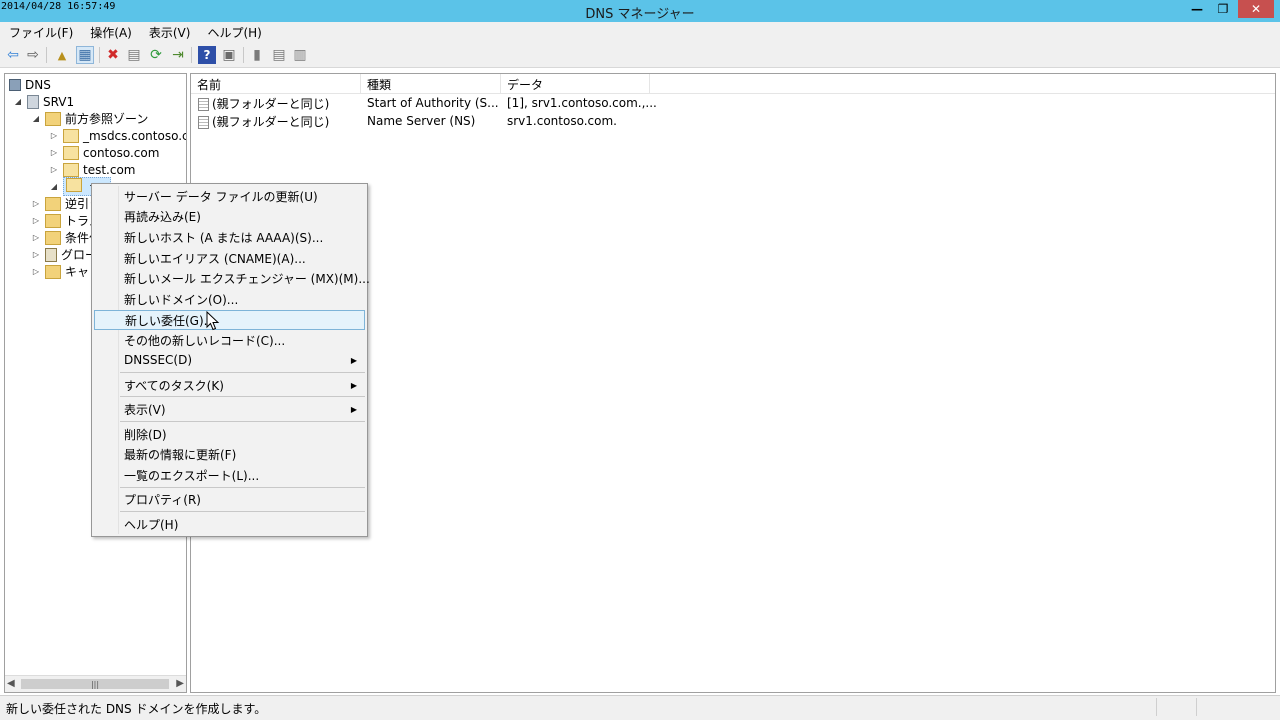  What do you see at coordinates (64, 254) in the screenshot?
I see `tree-node-global-logs: ▷ グロー` at bounding box center [64, 254].